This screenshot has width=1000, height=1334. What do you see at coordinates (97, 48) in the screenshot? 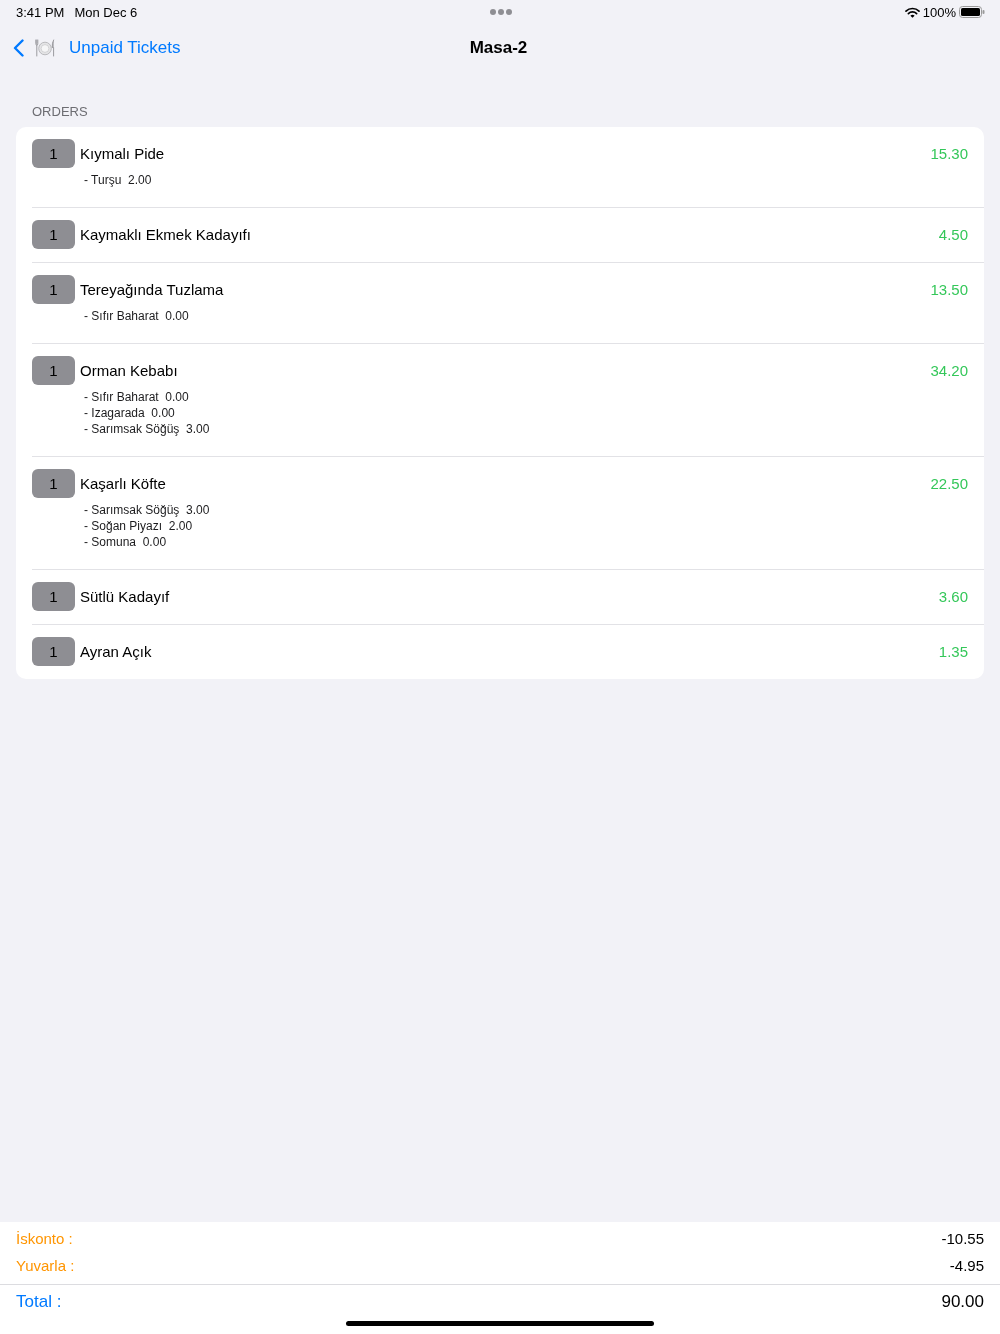
I see `back-button: Unpaid Tickets` at bounding box center [97, 48].